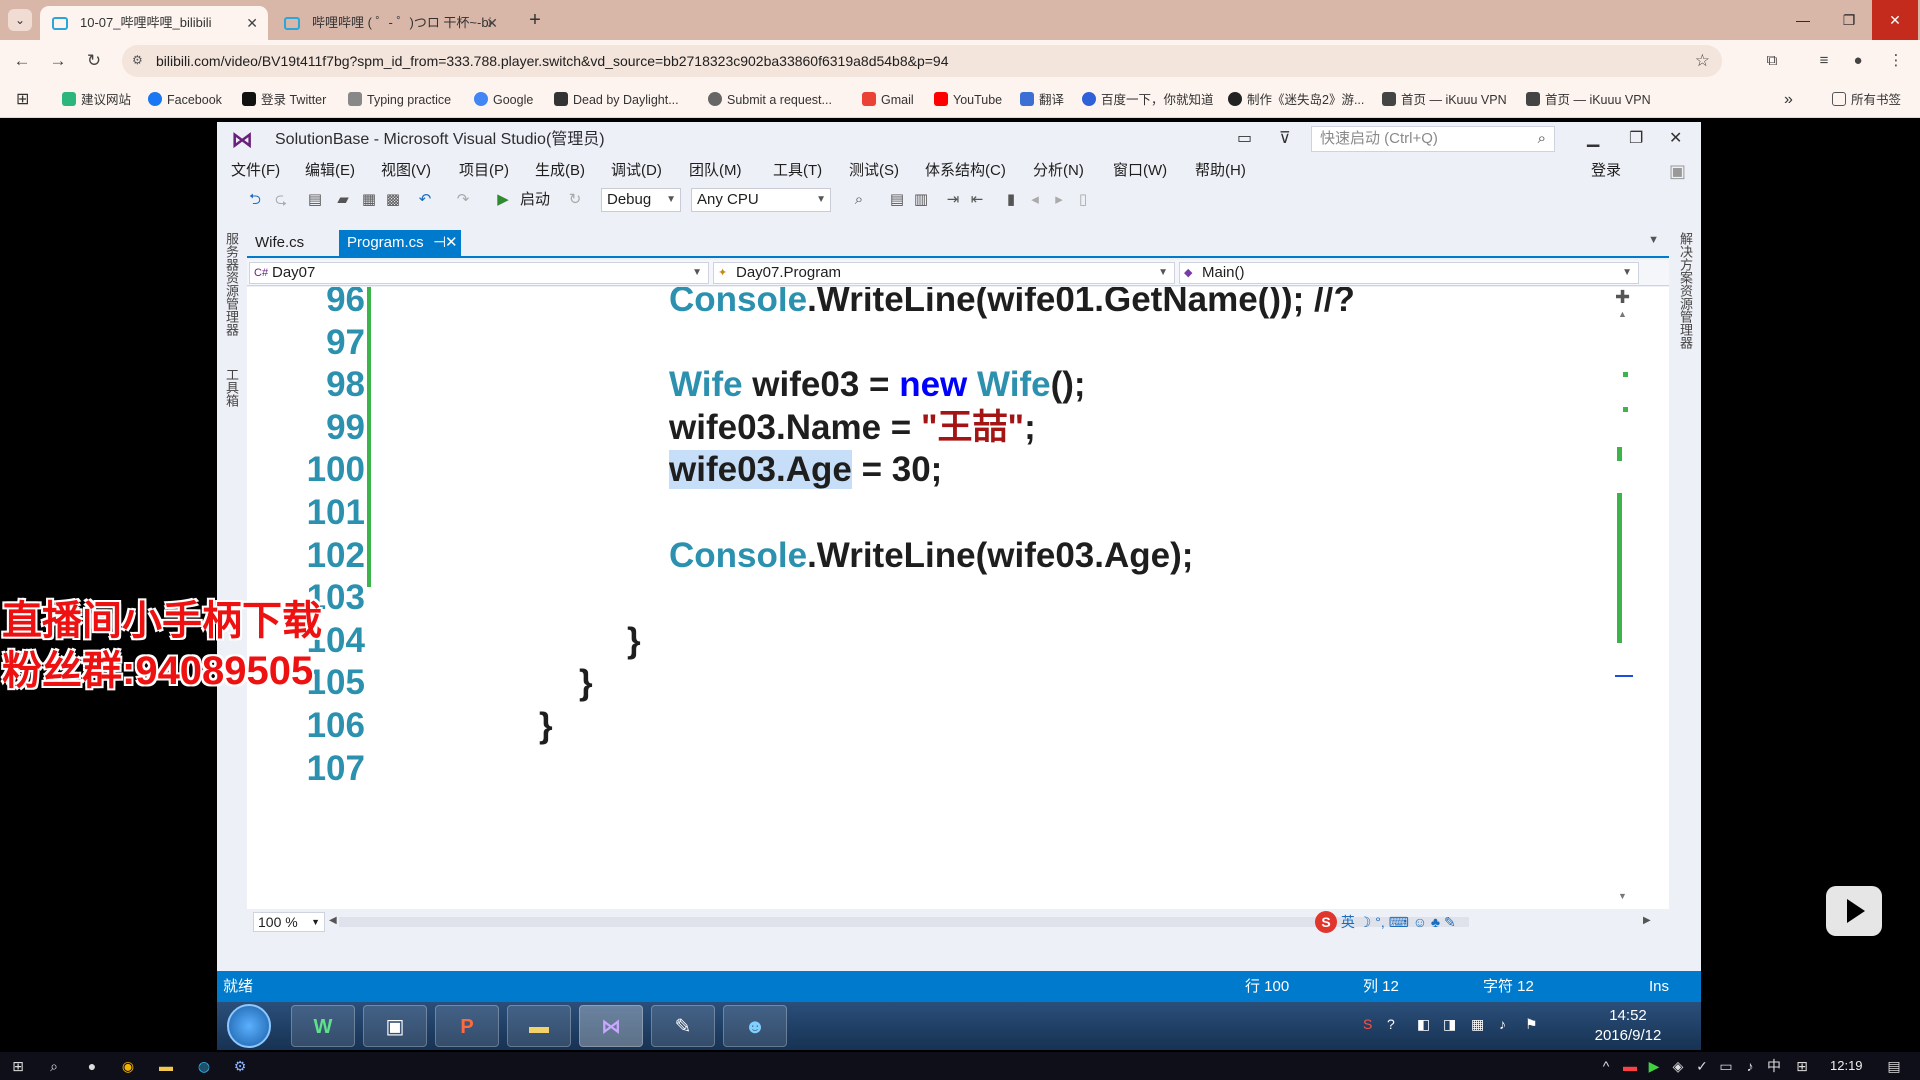 Image resolution: width=1920 pixels, height=1080 pixels. Describe the element at coordinates (1502, 1024) in the screenshot. I see `volume-tray-icon: ♪` at that location.